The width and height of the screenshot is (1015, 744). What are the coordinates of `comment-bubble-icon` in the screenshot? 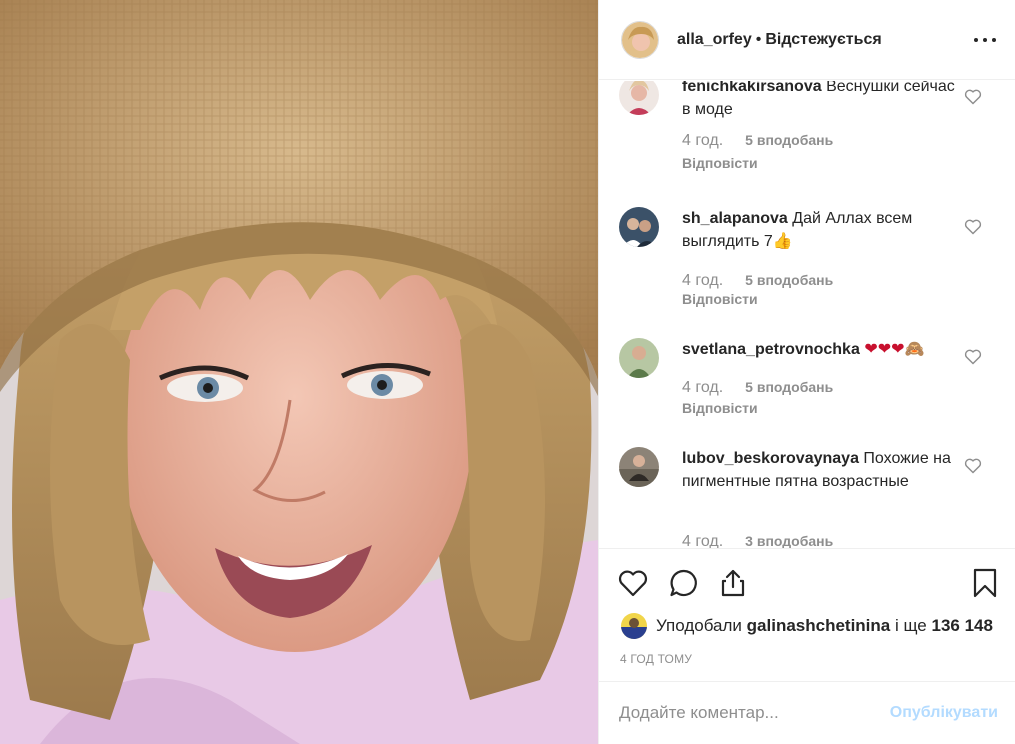 It's located at (684, 583).